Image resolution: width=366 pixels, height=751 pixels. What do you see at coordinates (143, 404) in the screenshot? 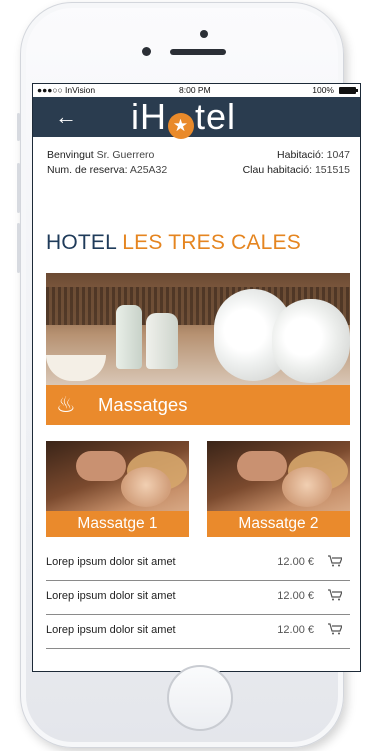
I see `category-label: Massatges` at bounding box center [143, 404].